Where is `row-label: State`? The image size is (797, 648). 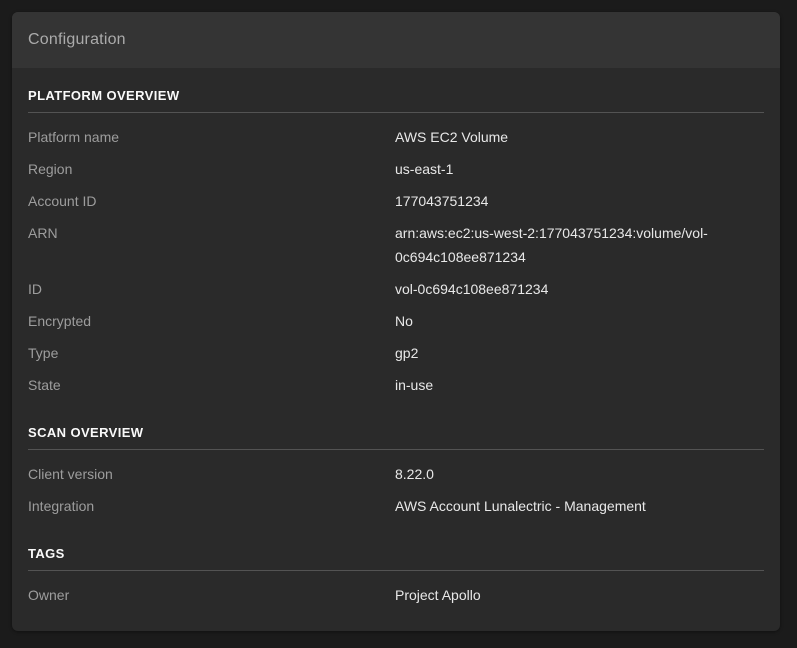
row-label: State is located at coordinates (44, 385).